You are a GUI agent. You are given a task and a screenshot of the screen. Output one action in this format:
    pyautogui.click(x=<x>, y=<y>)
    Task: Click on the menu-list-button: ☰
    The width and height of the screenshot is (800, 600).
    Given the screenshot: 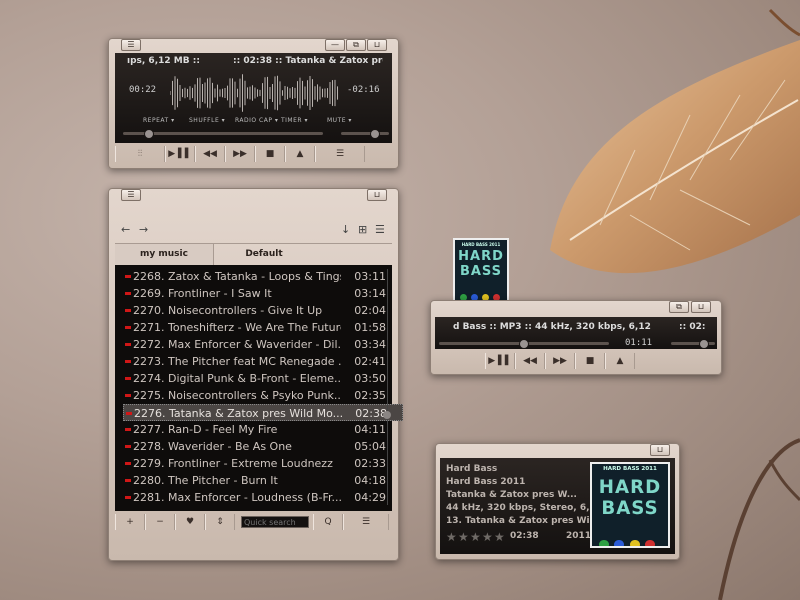 What is the action you would take?
    pyautogui.click(x=340, y=154)
    